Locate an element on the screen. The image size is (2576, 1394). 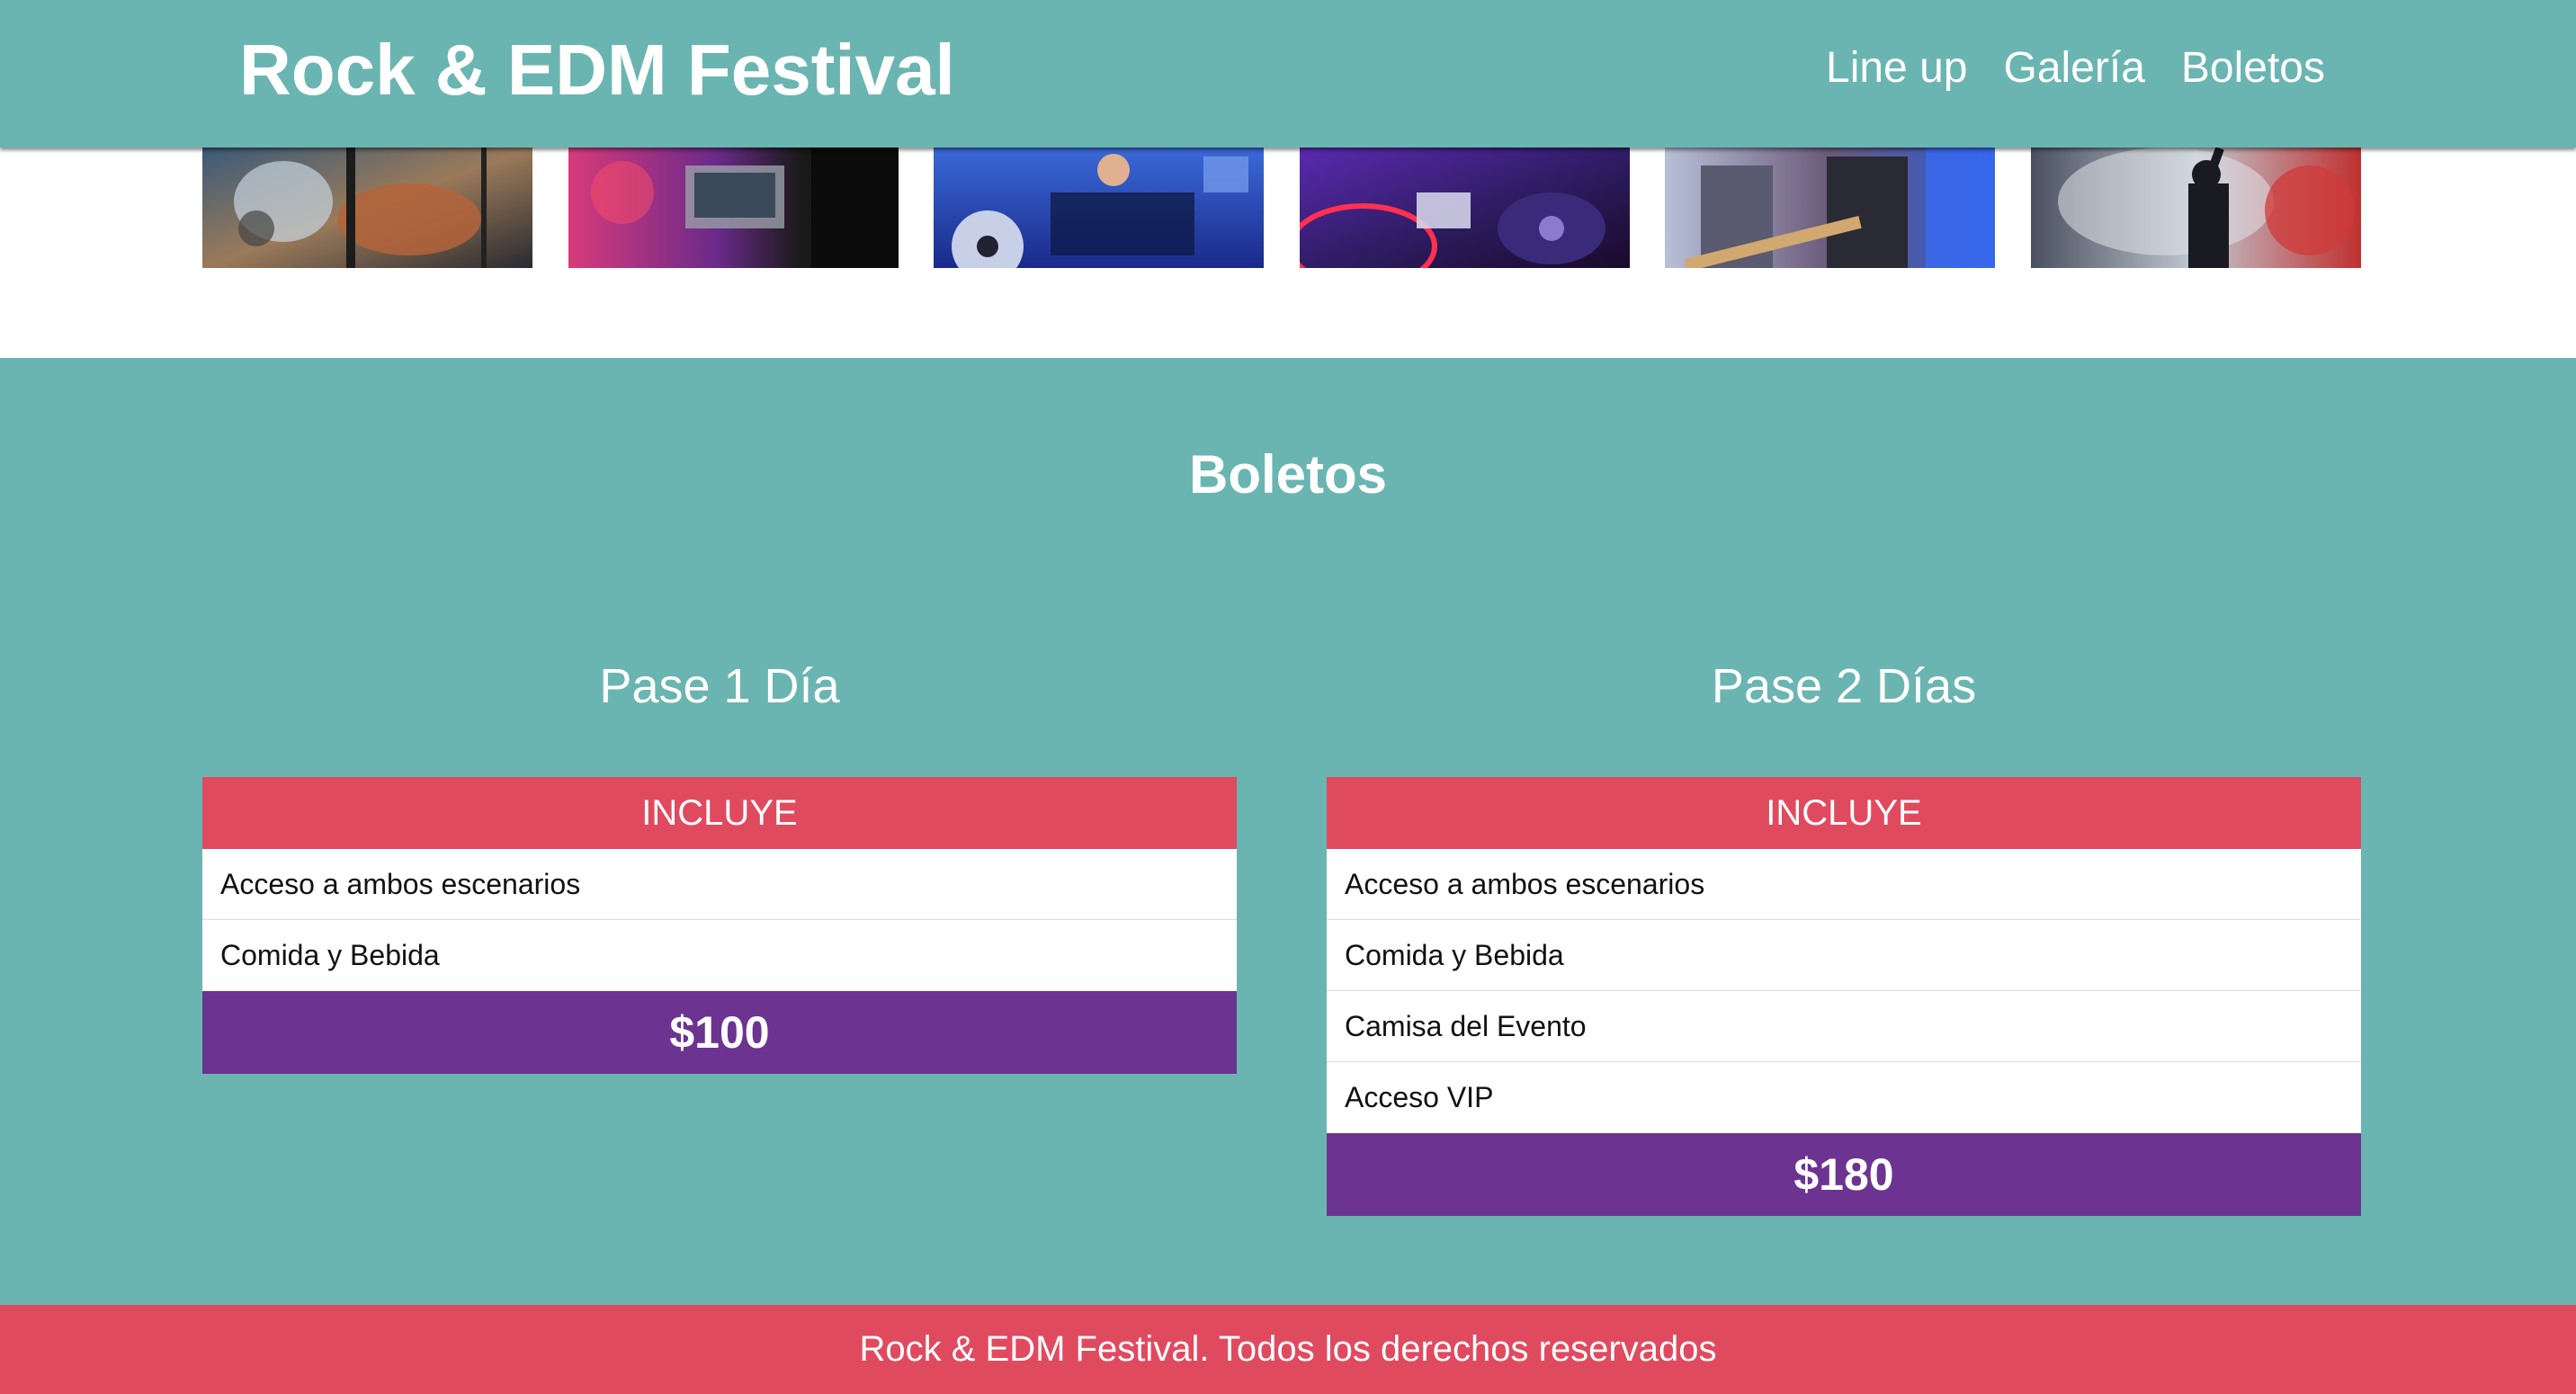
price-button: $180 is located at coordinates (1844, 1174).